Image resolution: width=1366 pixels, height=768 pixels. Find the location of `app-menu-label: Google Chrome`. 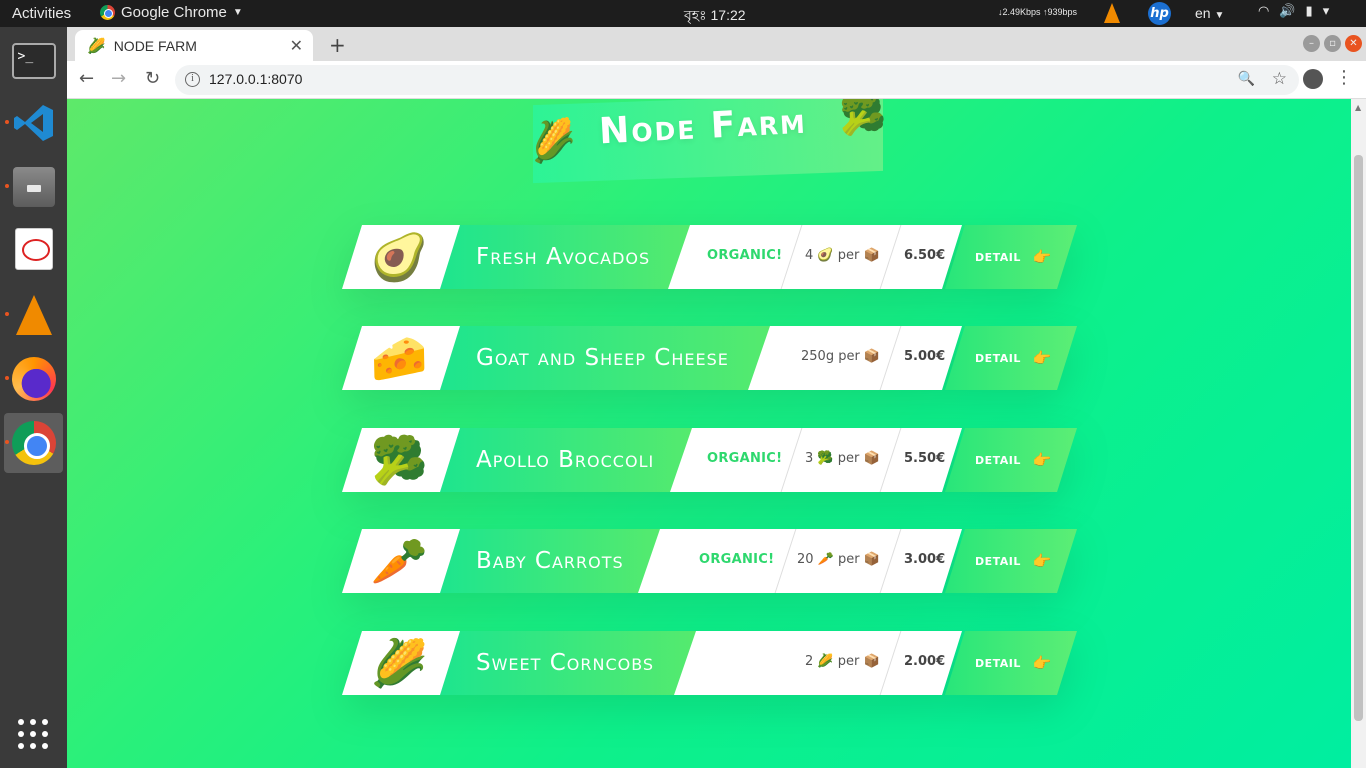

app-menu-label: Google Chrome is located at coordinates (174, 12).